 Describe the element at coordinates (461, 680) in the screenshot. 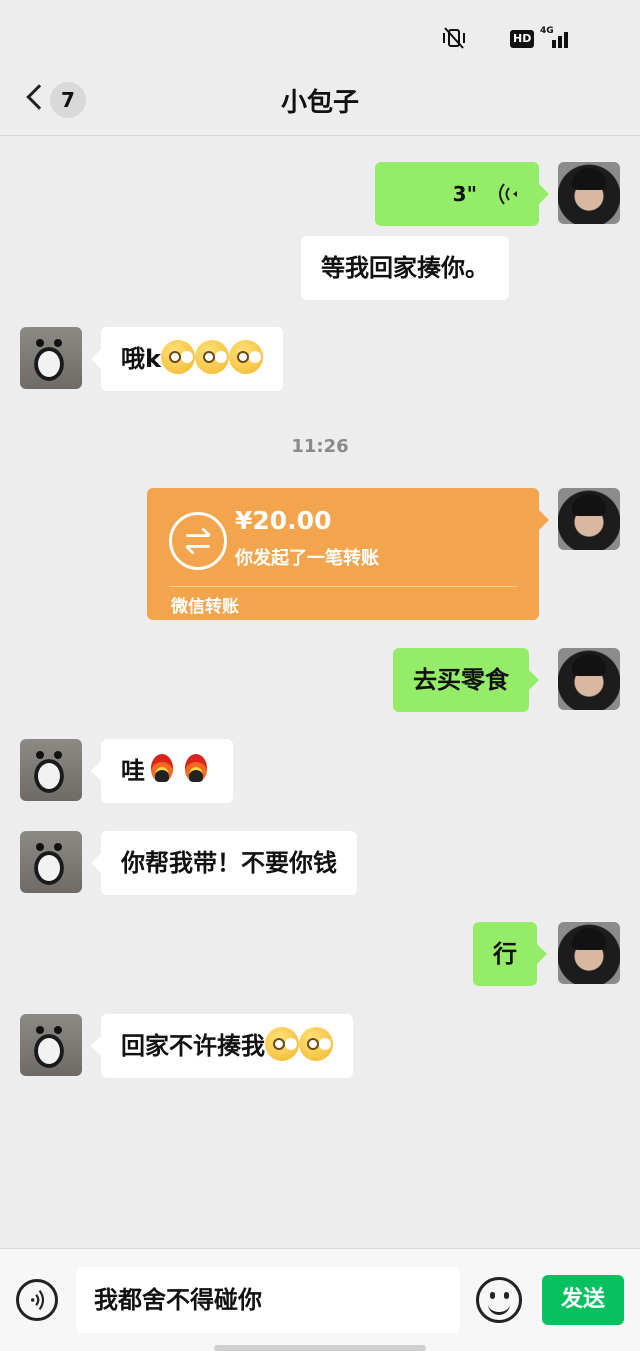

I see `message-text: 去买零食` at that location.